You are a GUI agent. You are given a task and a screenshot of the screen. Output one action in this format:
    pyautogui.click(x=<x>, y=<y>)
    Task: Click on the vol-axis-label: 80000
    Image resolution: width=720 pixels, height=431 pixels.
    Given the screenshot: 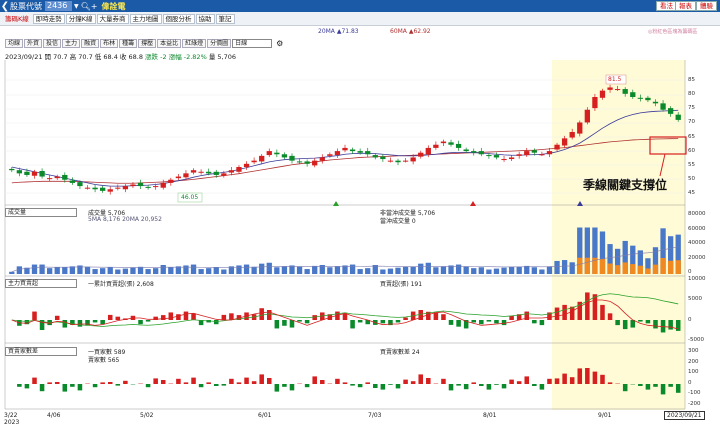 What is the action you would take?
    pyautogui.click(x=697, y=214)
    